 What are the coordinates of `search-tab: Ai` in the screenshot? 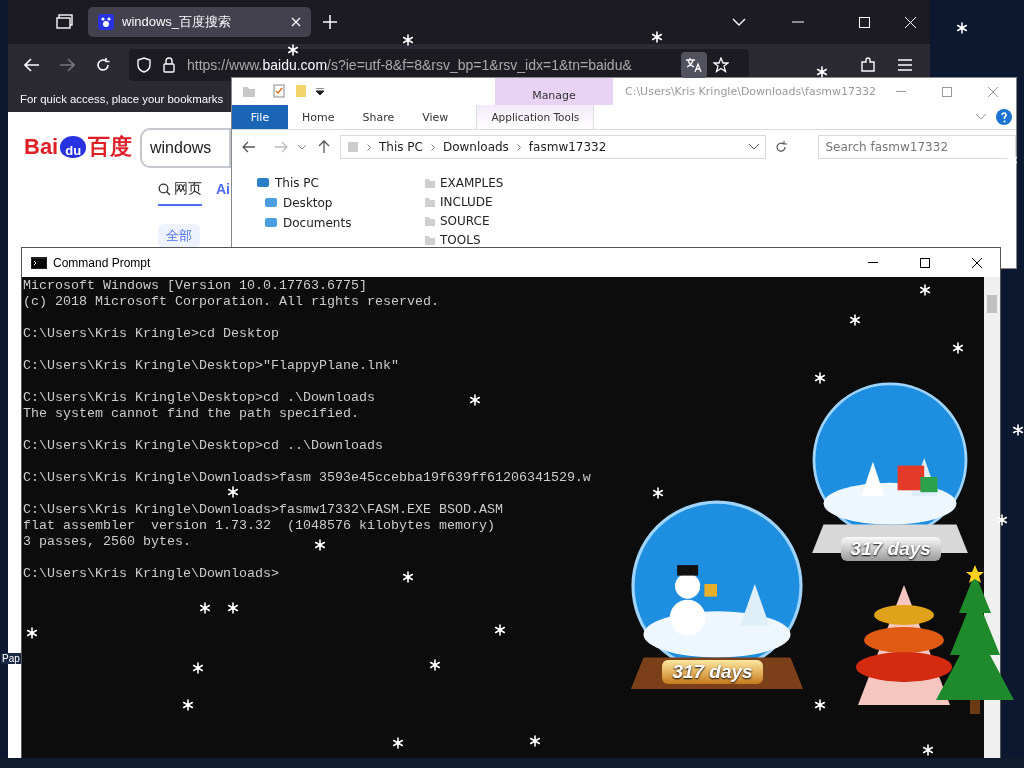 It's located at (223, 193).